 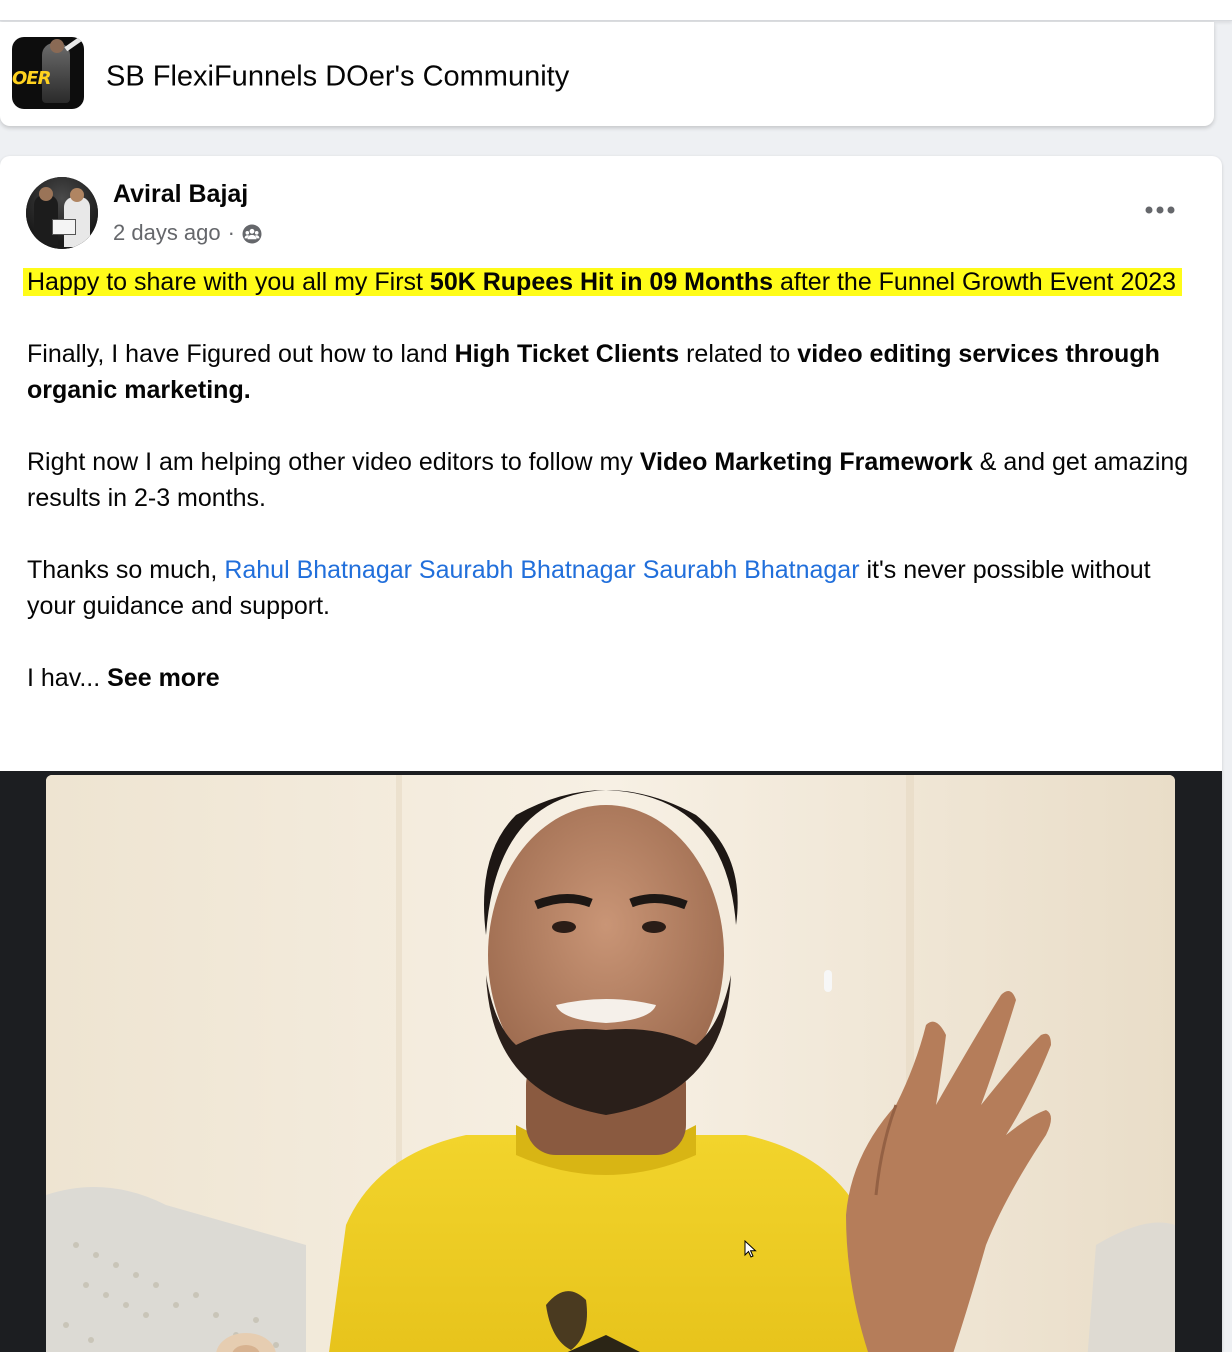 I want to click on group-header: OER SB FlexiFunnels DOer's Community, so click(x=607, y=74).